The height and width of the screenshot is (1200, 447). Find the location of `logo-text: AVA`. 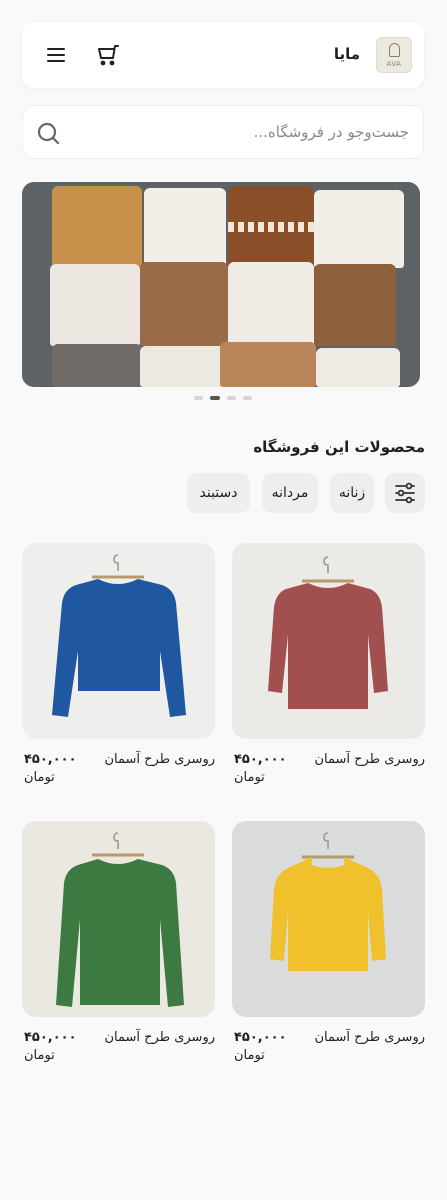

logo-text: AVA is located at coordinates (394, 64).